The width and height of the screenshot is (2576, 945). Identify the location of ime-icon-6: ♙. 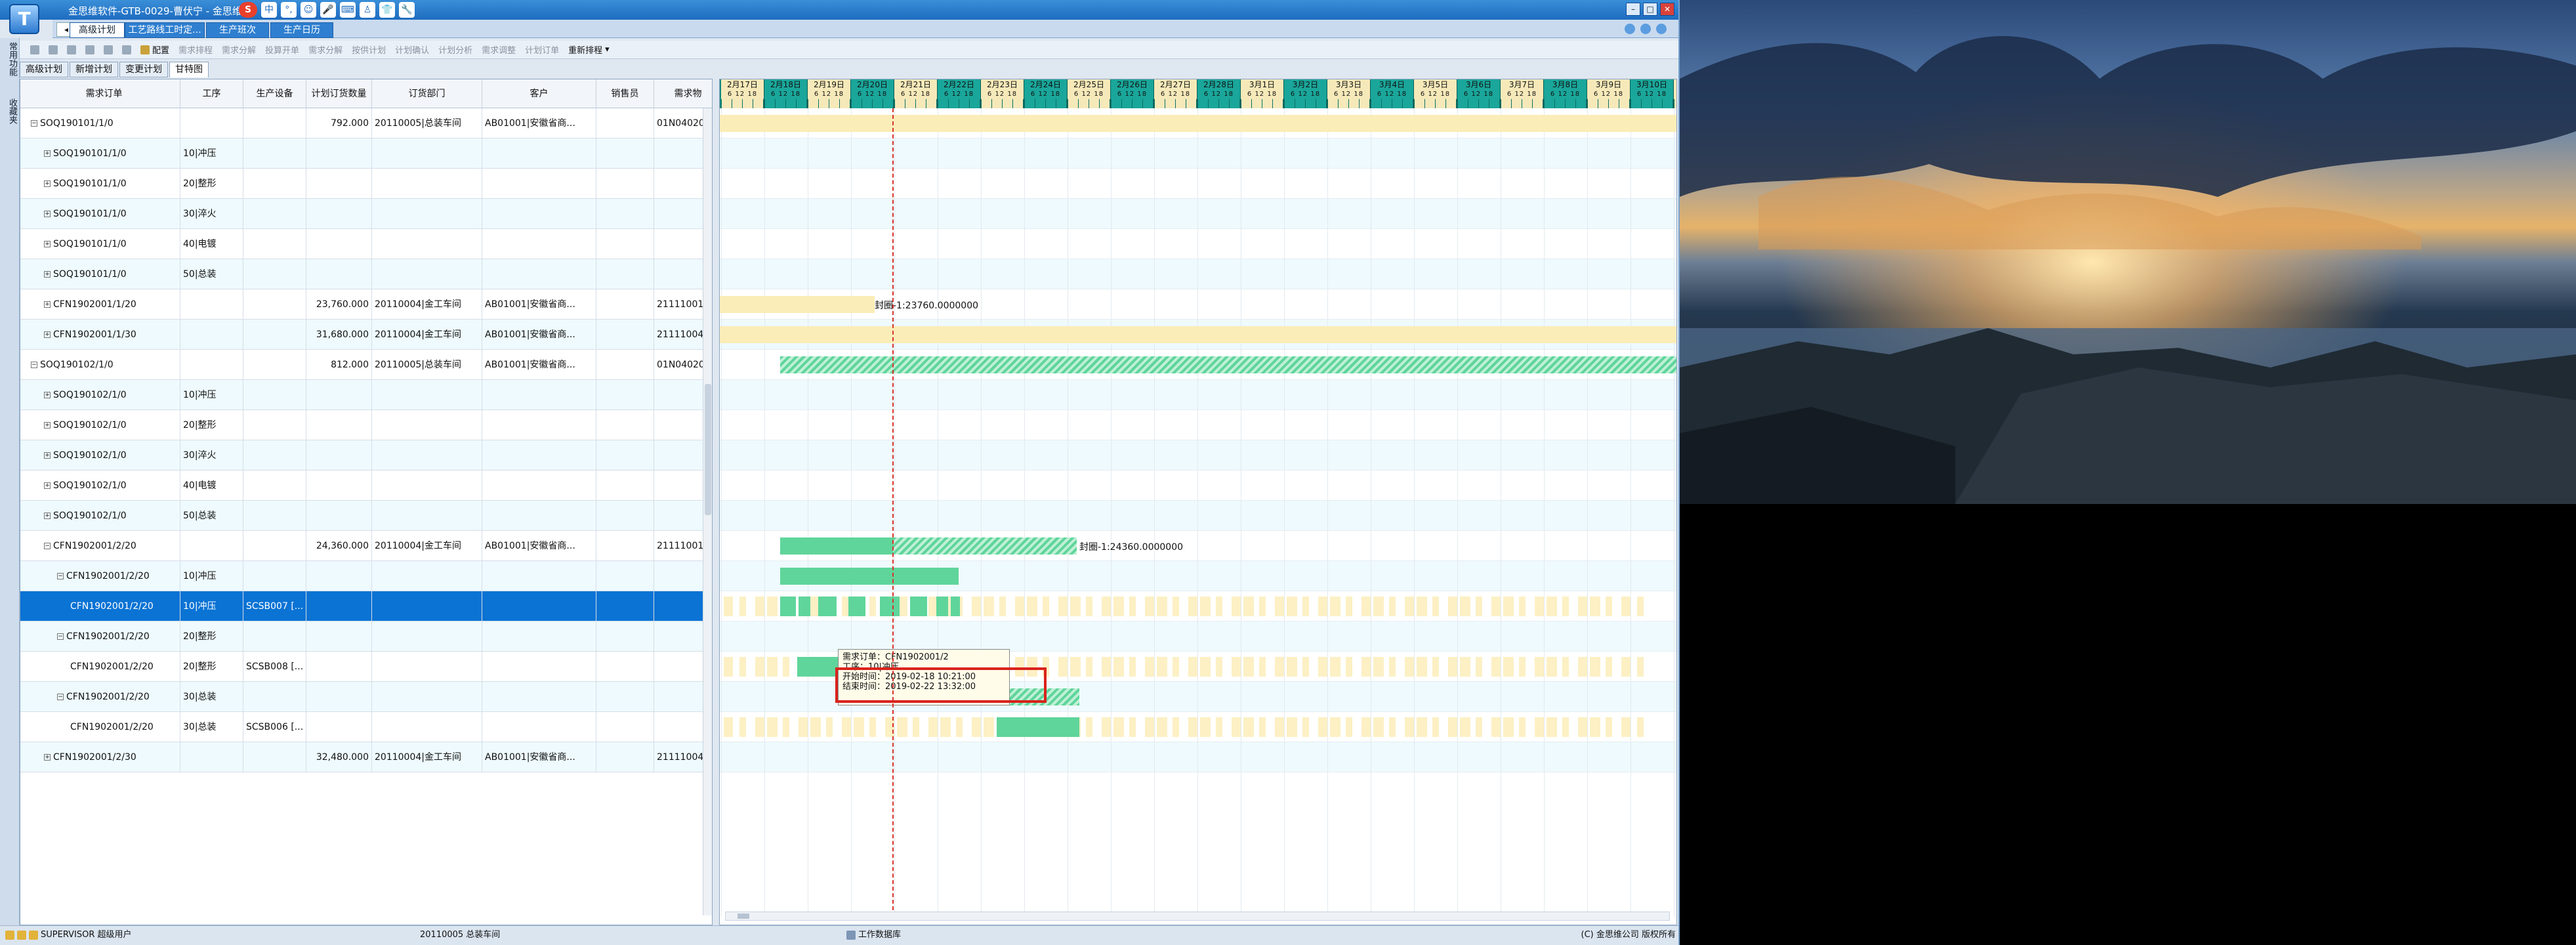
(368, 10).